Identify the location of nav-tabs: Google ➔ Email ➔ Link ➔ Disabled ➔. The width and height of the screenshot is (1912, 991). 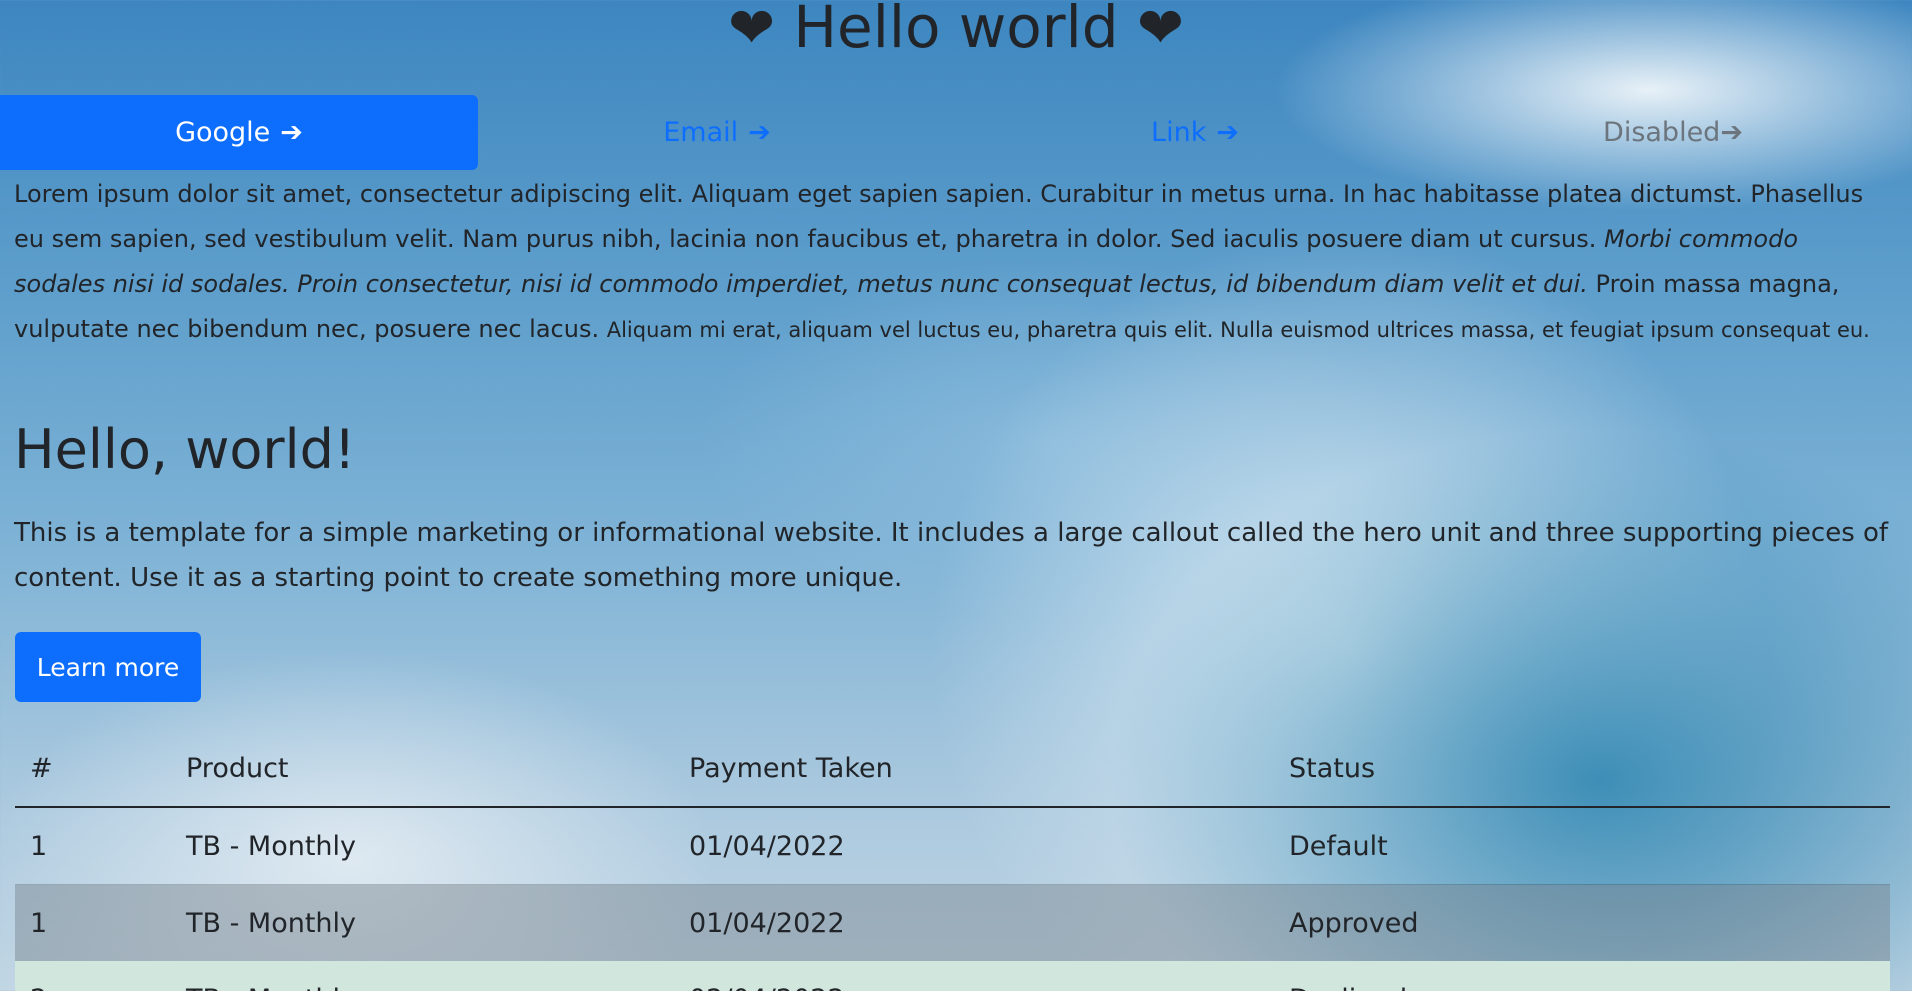
(956, 132).